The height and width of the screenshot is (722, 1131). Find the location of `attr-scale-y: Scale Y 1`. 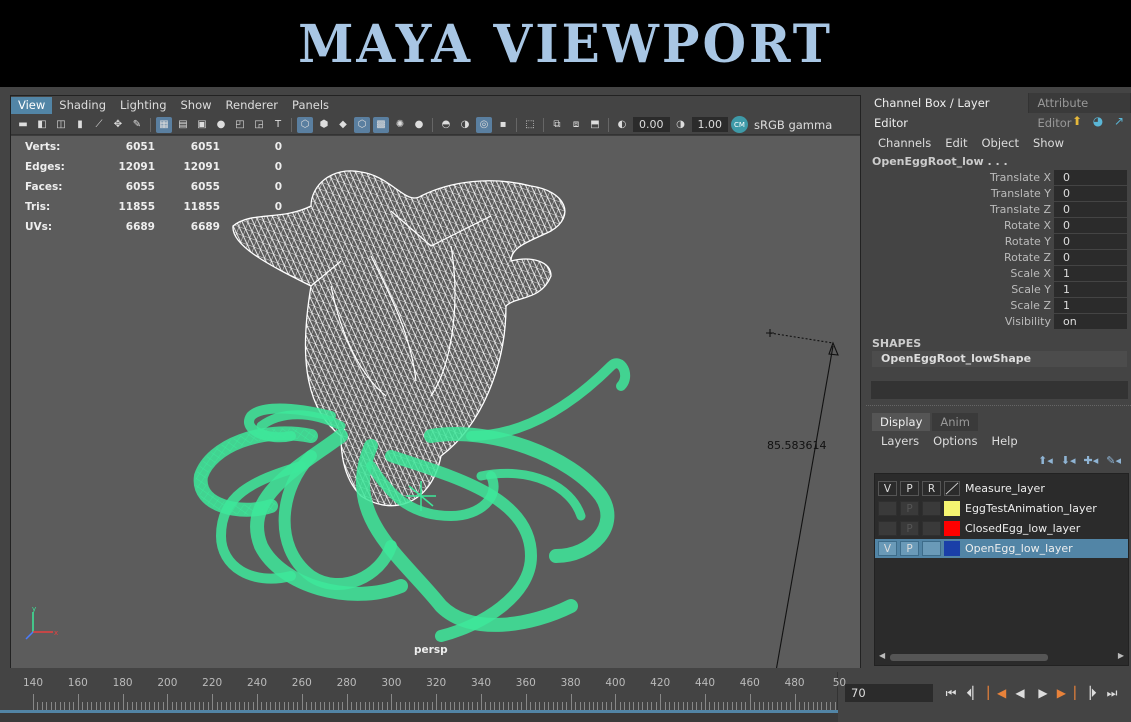

attr-scale-y: Scale Y 1 is located at coordinates (998, 290).